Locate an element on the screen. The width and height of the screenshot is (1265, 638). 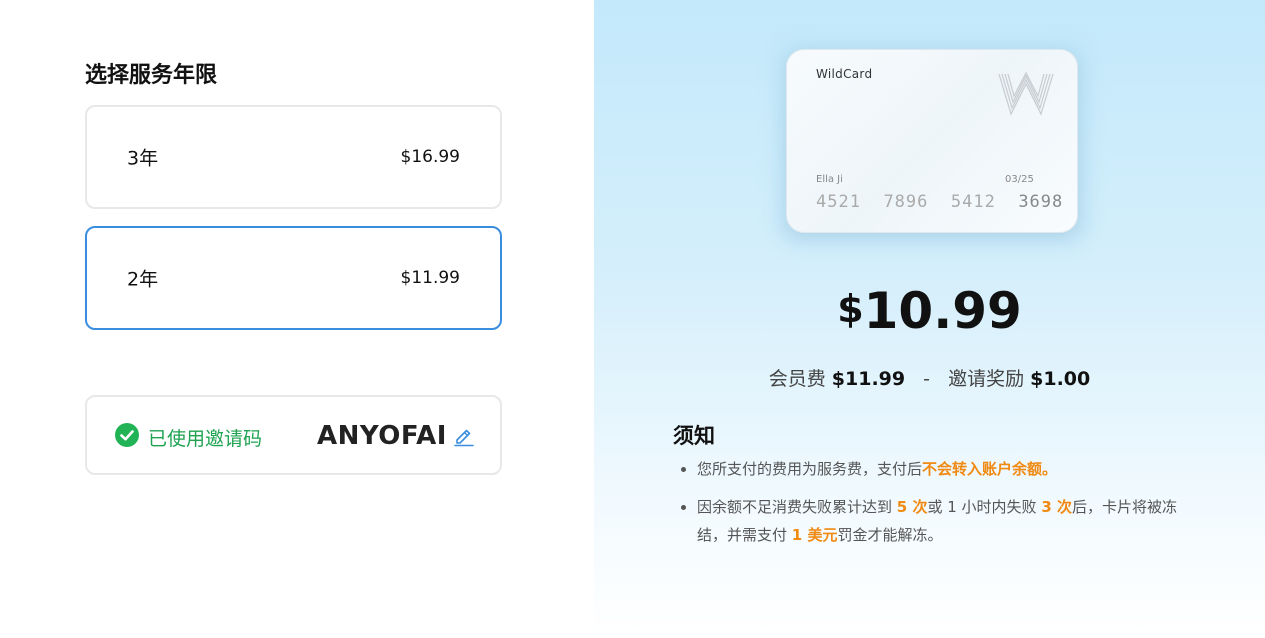
plan-option-2-years: 2年 $11.99 is located at coordinates (293, 278).